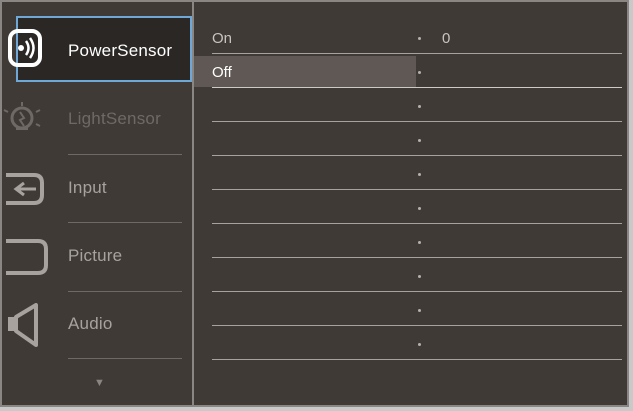  What do you see at coordinates (408, 72) in the screenshot?
I see `option-off: Off` at bounding box center [408, 72].